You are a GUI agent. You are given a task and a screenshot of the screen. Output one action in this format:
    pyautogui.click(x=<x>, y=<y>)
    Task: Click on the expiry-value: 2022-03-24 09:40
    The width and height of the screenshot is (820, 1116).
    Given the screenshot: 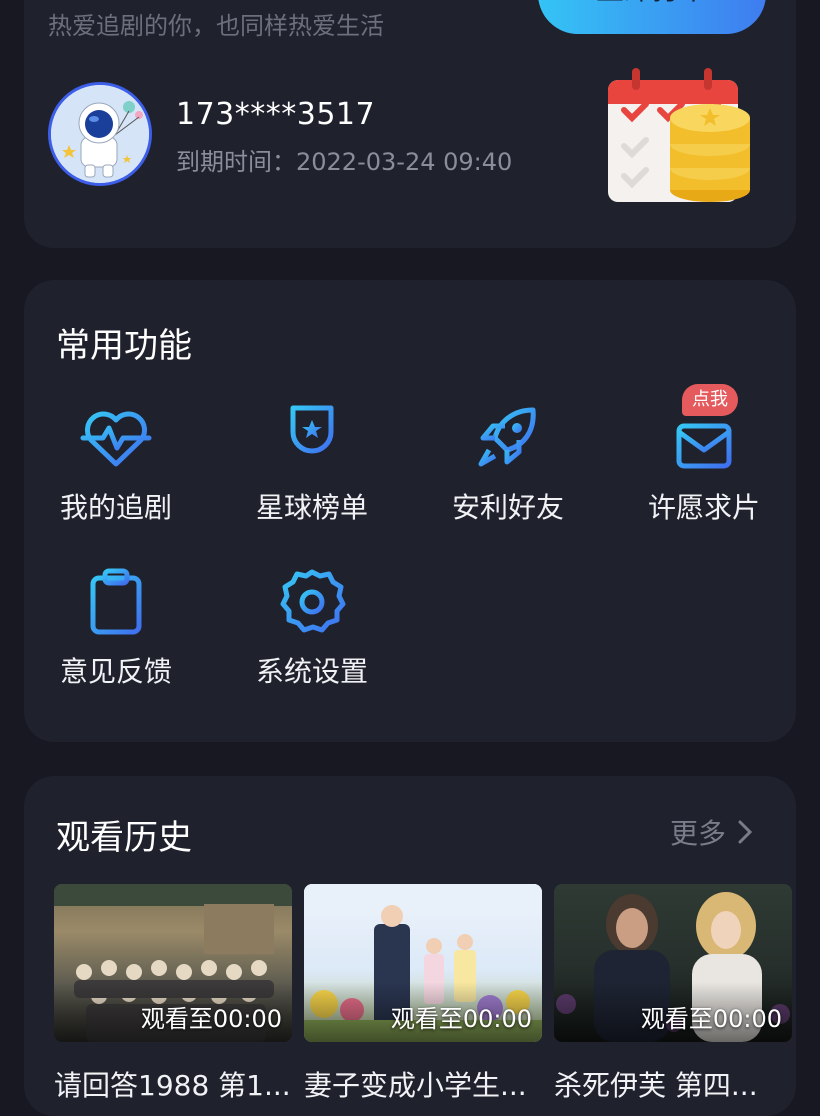 What is the action you would take?
    pyautogui.click(x=404, y=162)
    